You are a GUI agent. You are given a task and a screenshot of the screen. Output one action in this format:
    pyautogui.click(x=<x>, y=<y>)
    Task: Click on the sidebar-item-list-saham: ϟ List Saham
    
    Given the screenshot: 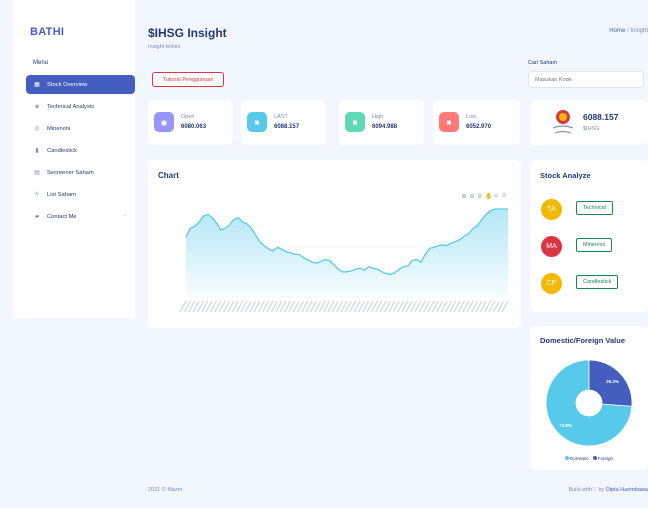 What is the action you would take?
    pyautogui.click(x=80, y=194)
    